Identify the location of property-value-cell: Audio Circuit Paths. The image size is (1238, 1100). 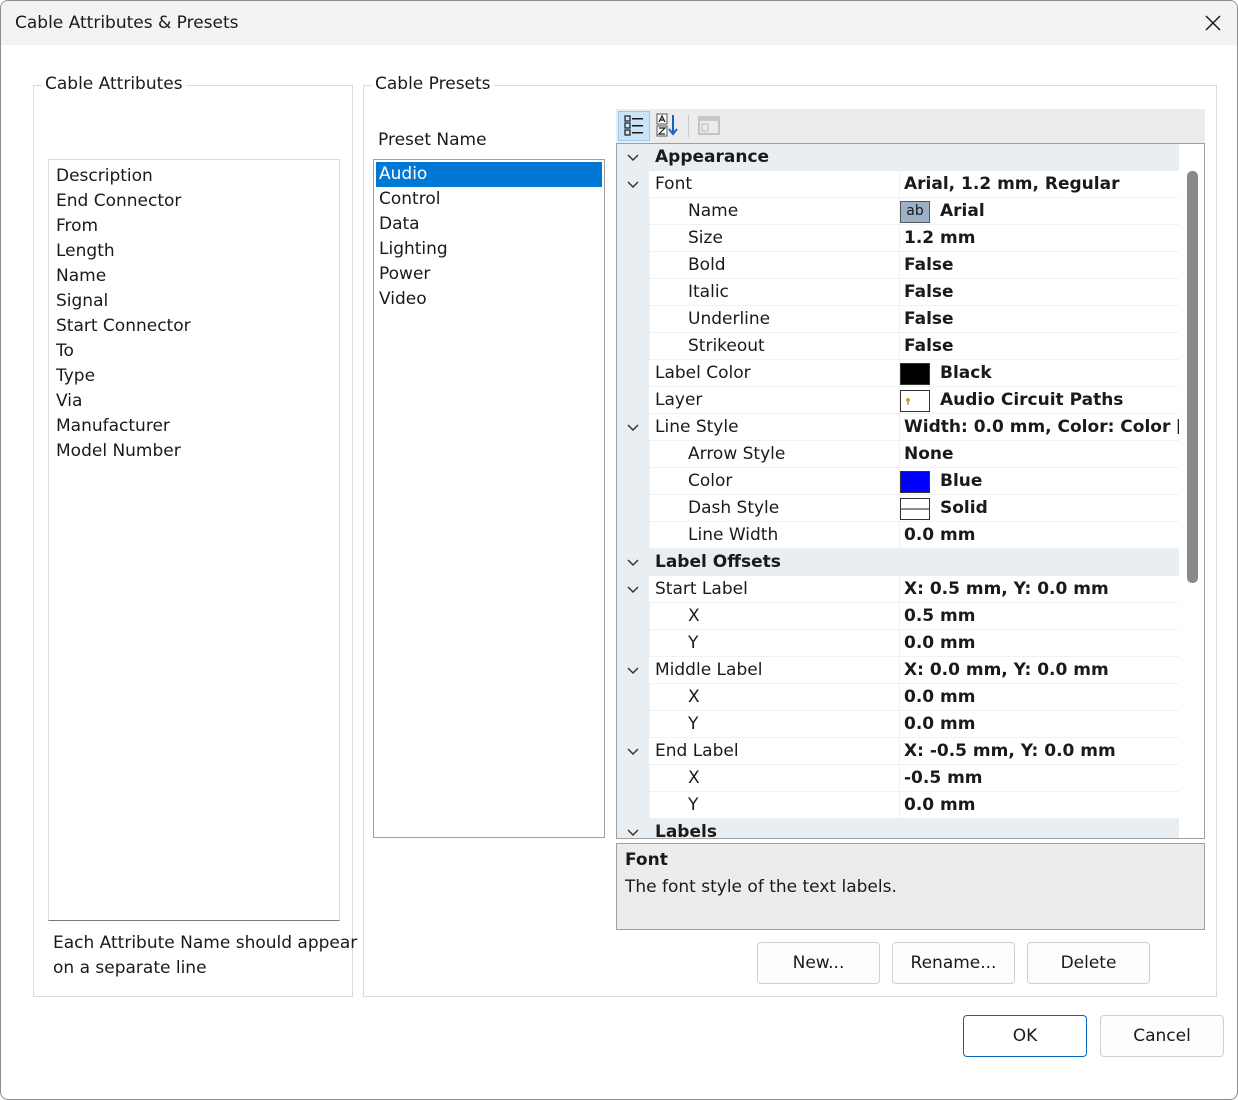
(1039, 400).